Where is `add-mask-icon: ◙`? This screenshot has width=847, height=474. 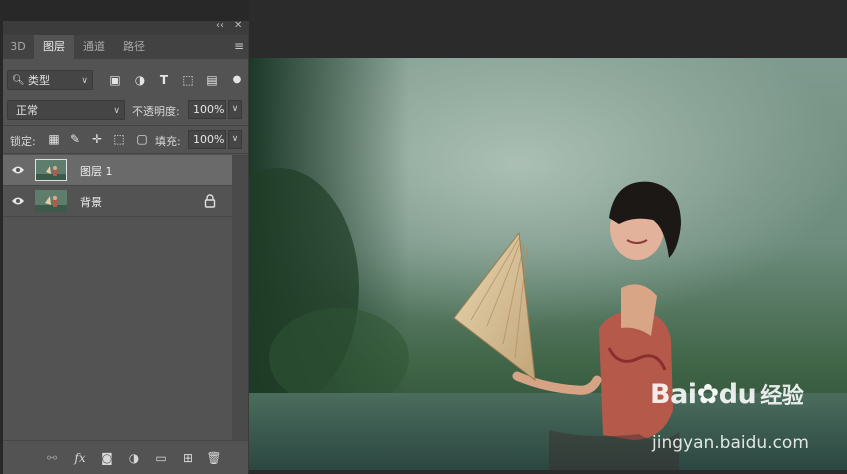
add-mask-icon: ◙ is located at coordinates (107, 458).